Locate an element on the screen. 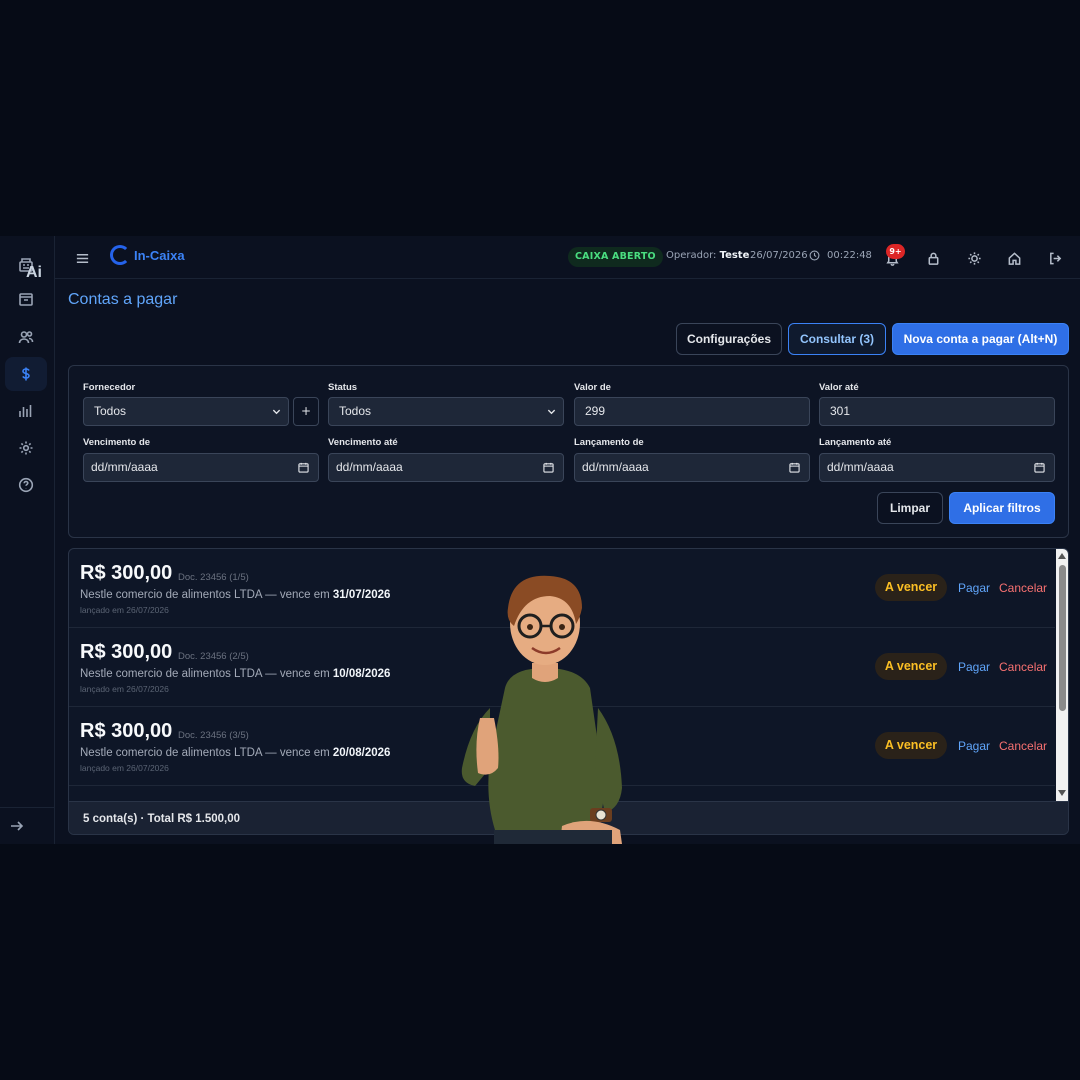 Image resolution: width=1080 pixels, height=1080 pixels. sidebar-item-settings is located at coordinates (26, 448).